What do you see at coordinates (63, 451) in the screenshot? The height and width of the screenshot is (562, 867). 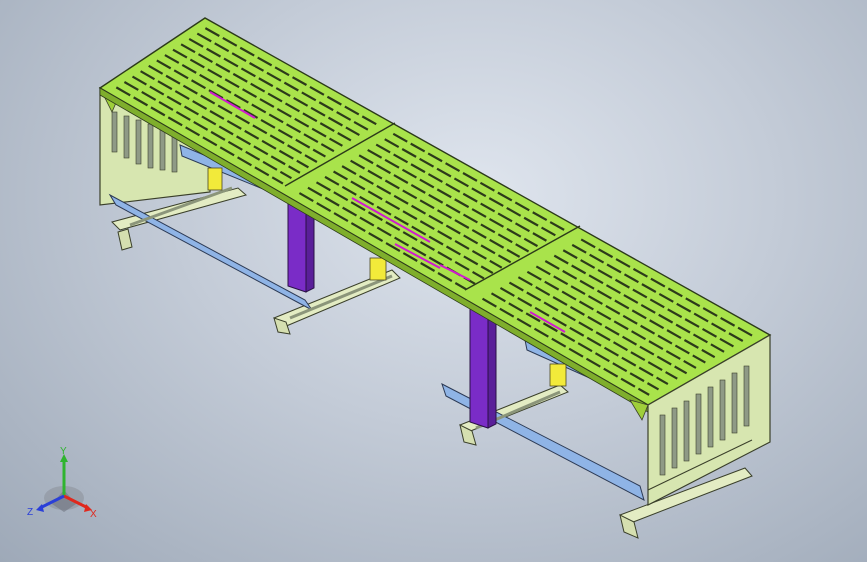 I see `y-axis-label: Y` at bounding box center [63, 451].